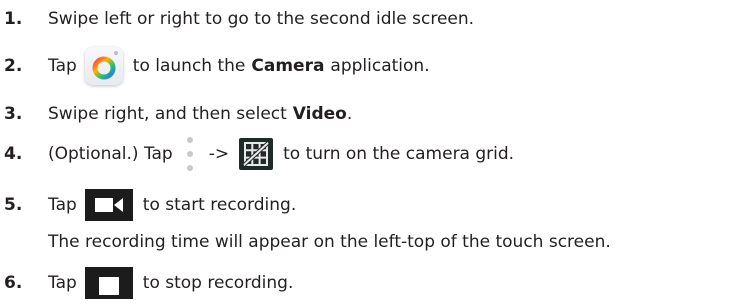 Image resolution: width=744 pixels, height=306 pixels. I want to click on step-text: to launch the, so click(189, 66).